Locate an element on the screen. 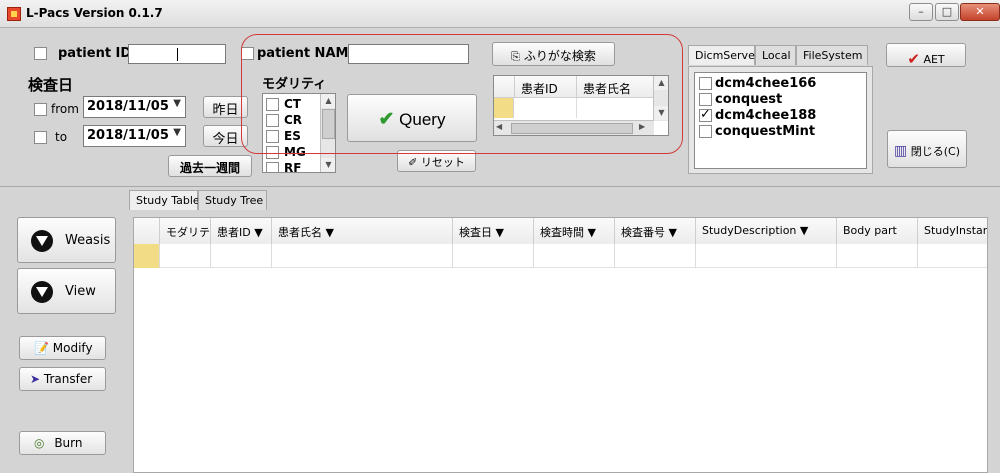 This screenshot has height=473, width=1000. minimize-button: – is located at coordinates (921, 12).